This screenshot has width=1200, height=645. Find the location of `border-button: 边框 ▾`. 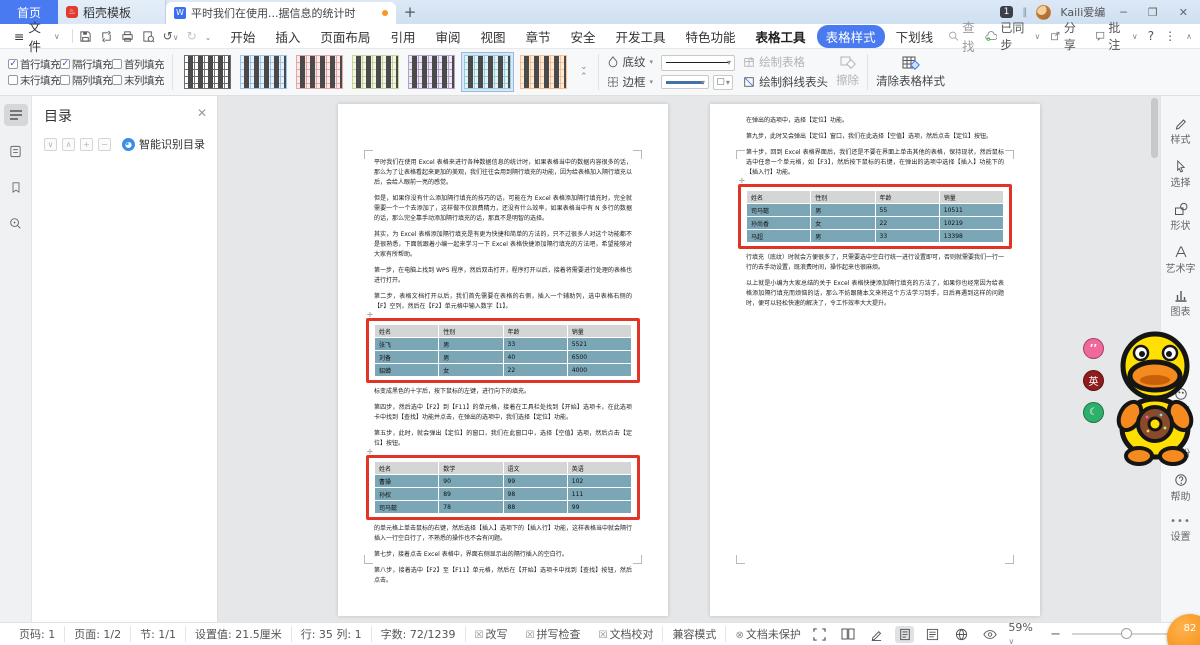

border-button: 边框 ▾ is located at coordinates (630, 82).